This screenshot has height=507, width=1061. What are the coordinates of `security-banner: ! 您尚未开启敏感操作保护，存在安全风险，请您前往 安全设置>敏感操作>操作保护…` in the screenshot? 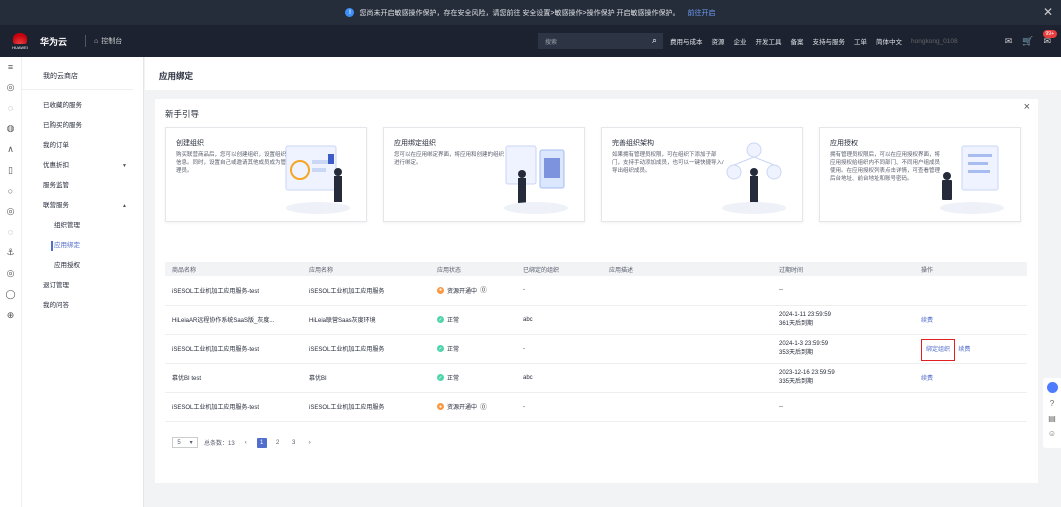 It's located at (530, 12).